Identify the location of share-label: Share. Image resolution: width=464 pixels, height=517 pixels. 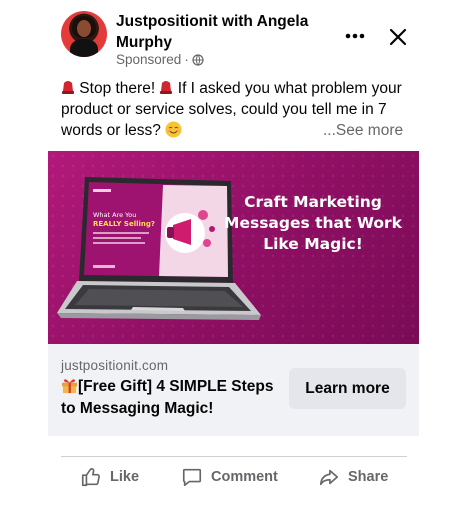
(368, 477).